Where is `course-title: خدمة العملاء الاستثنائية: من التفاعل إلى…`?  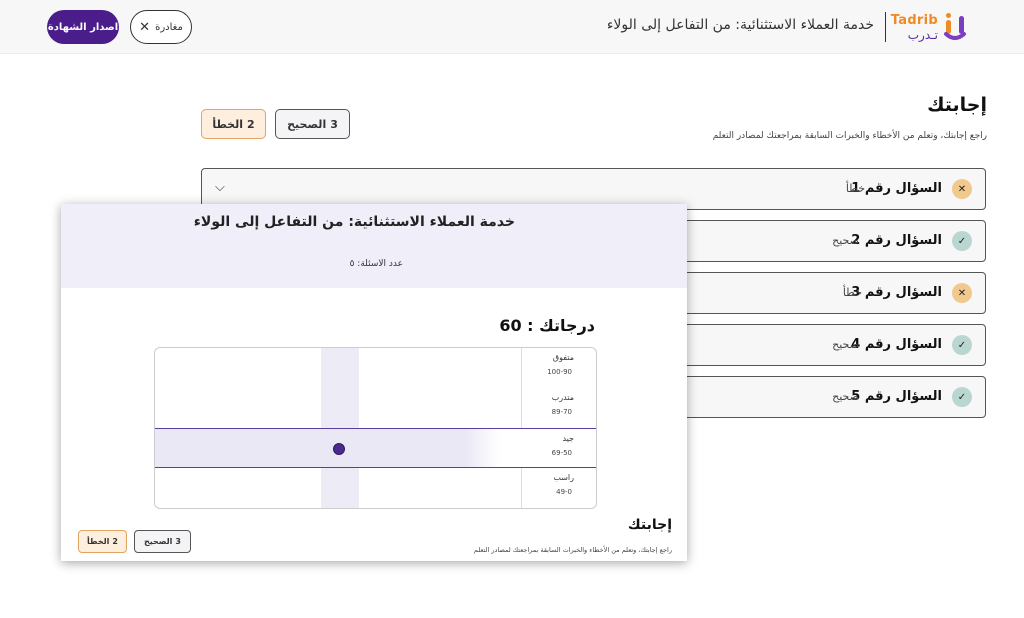
course-title: خدمة العملاء الاستثنائية: من التفاعل إلى… is located at coordinates (740, 25).